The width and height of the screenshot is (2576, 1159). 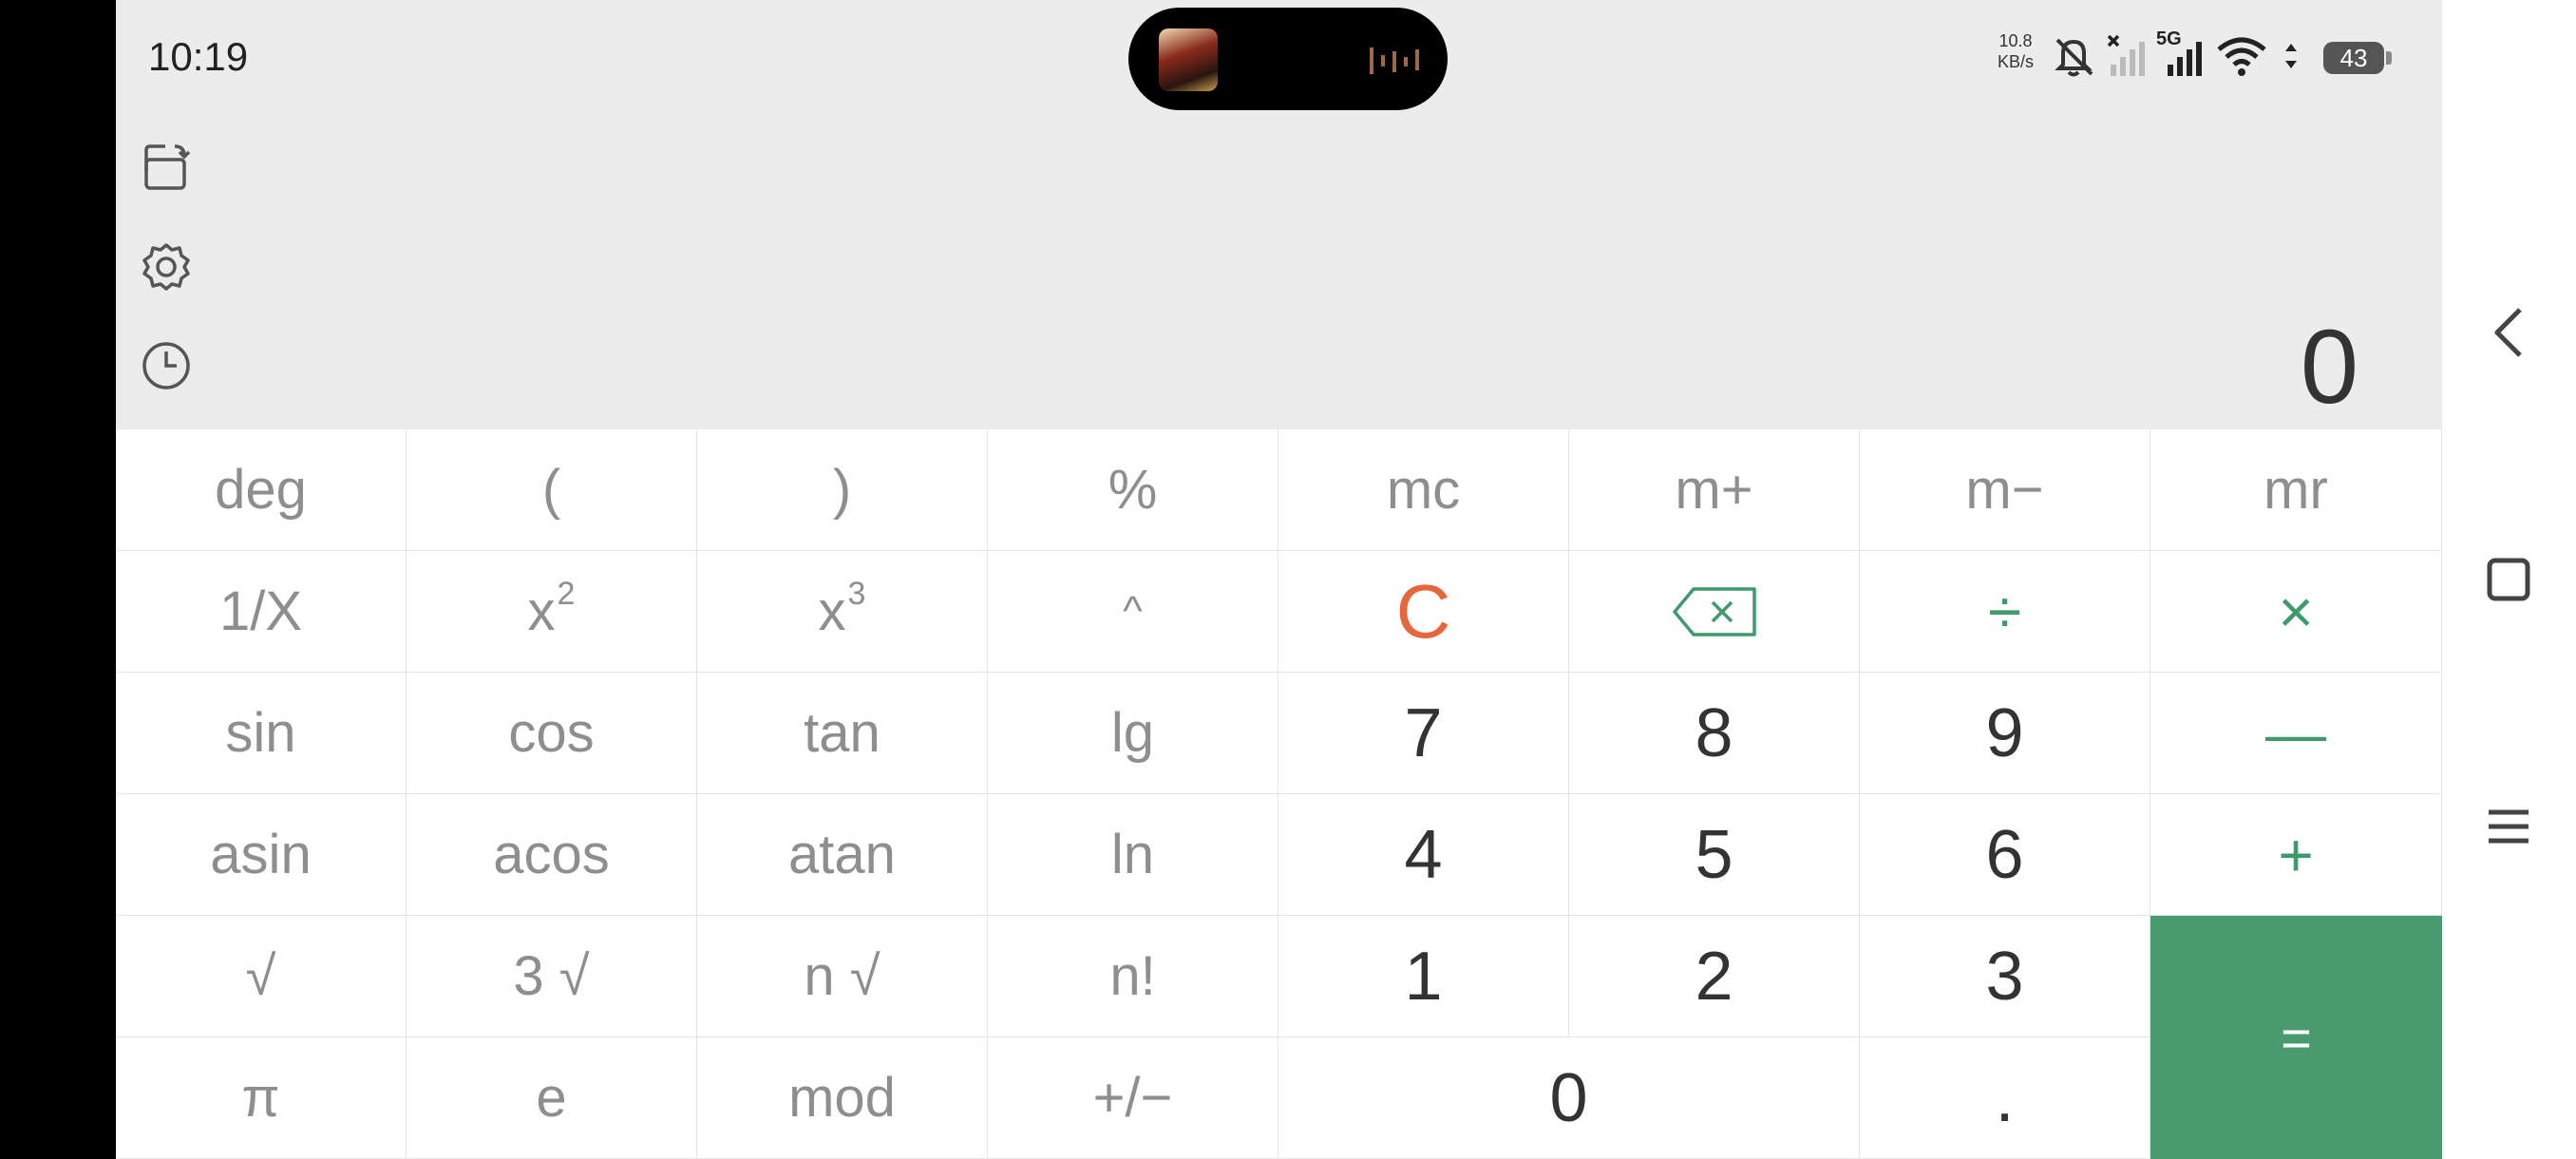 I want to click on clear-button: C, so click(x=1424, y=612).